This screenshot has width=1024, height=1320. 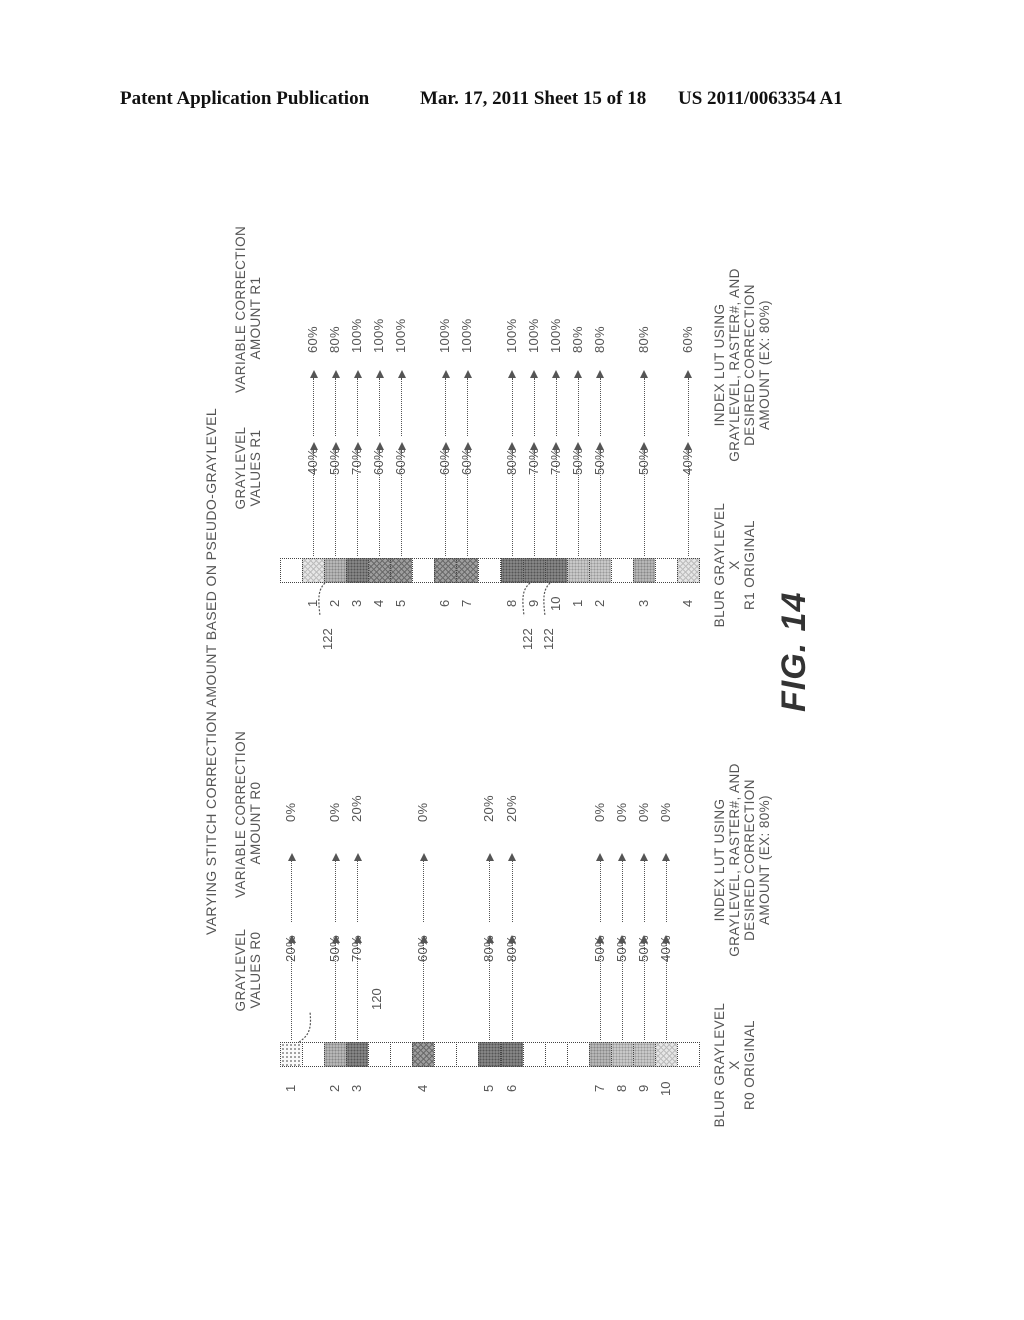 I want to click on r0-footer-left: BLUR GRAYLEVEL X R0 ORIGINAL, so click(x=734, y=1065).